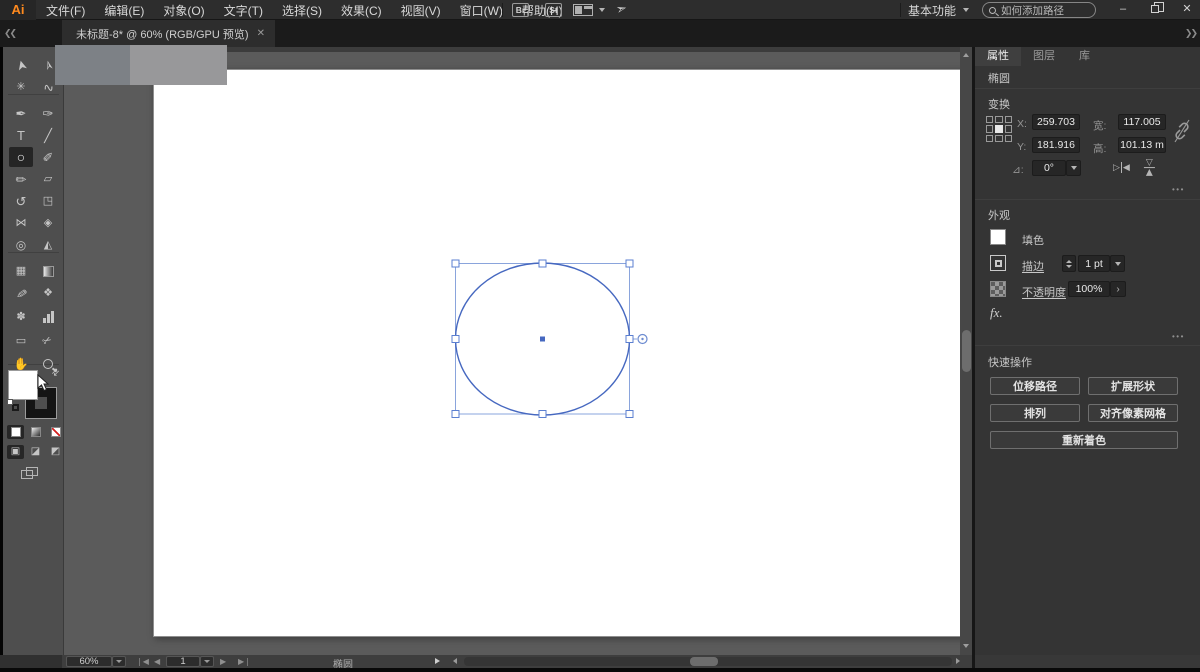 This screenshot has width=1200, height=672. What do you see at coordinates (48, 245) in the screenshot?
I see `perspective-grid-tool: ◭` at bounding box center [48, 245].